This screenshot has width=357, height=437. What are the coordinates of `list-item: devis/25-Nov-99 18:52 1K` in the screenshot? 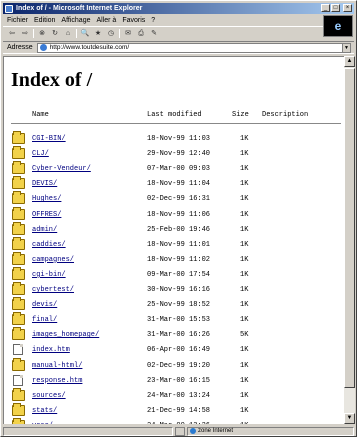 It's located at (162, 304).